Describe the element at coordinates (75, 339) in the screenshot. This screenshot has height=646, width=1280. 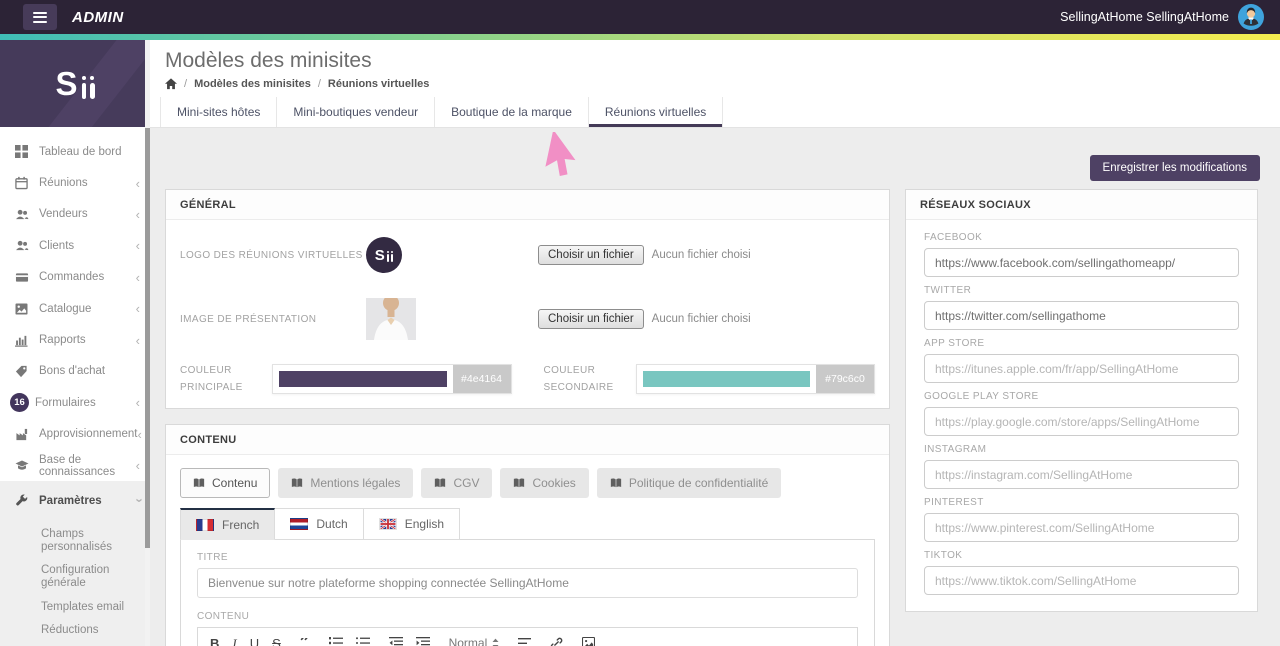
I see `sidebar-item-rapports: Rapports ‹` at that location.